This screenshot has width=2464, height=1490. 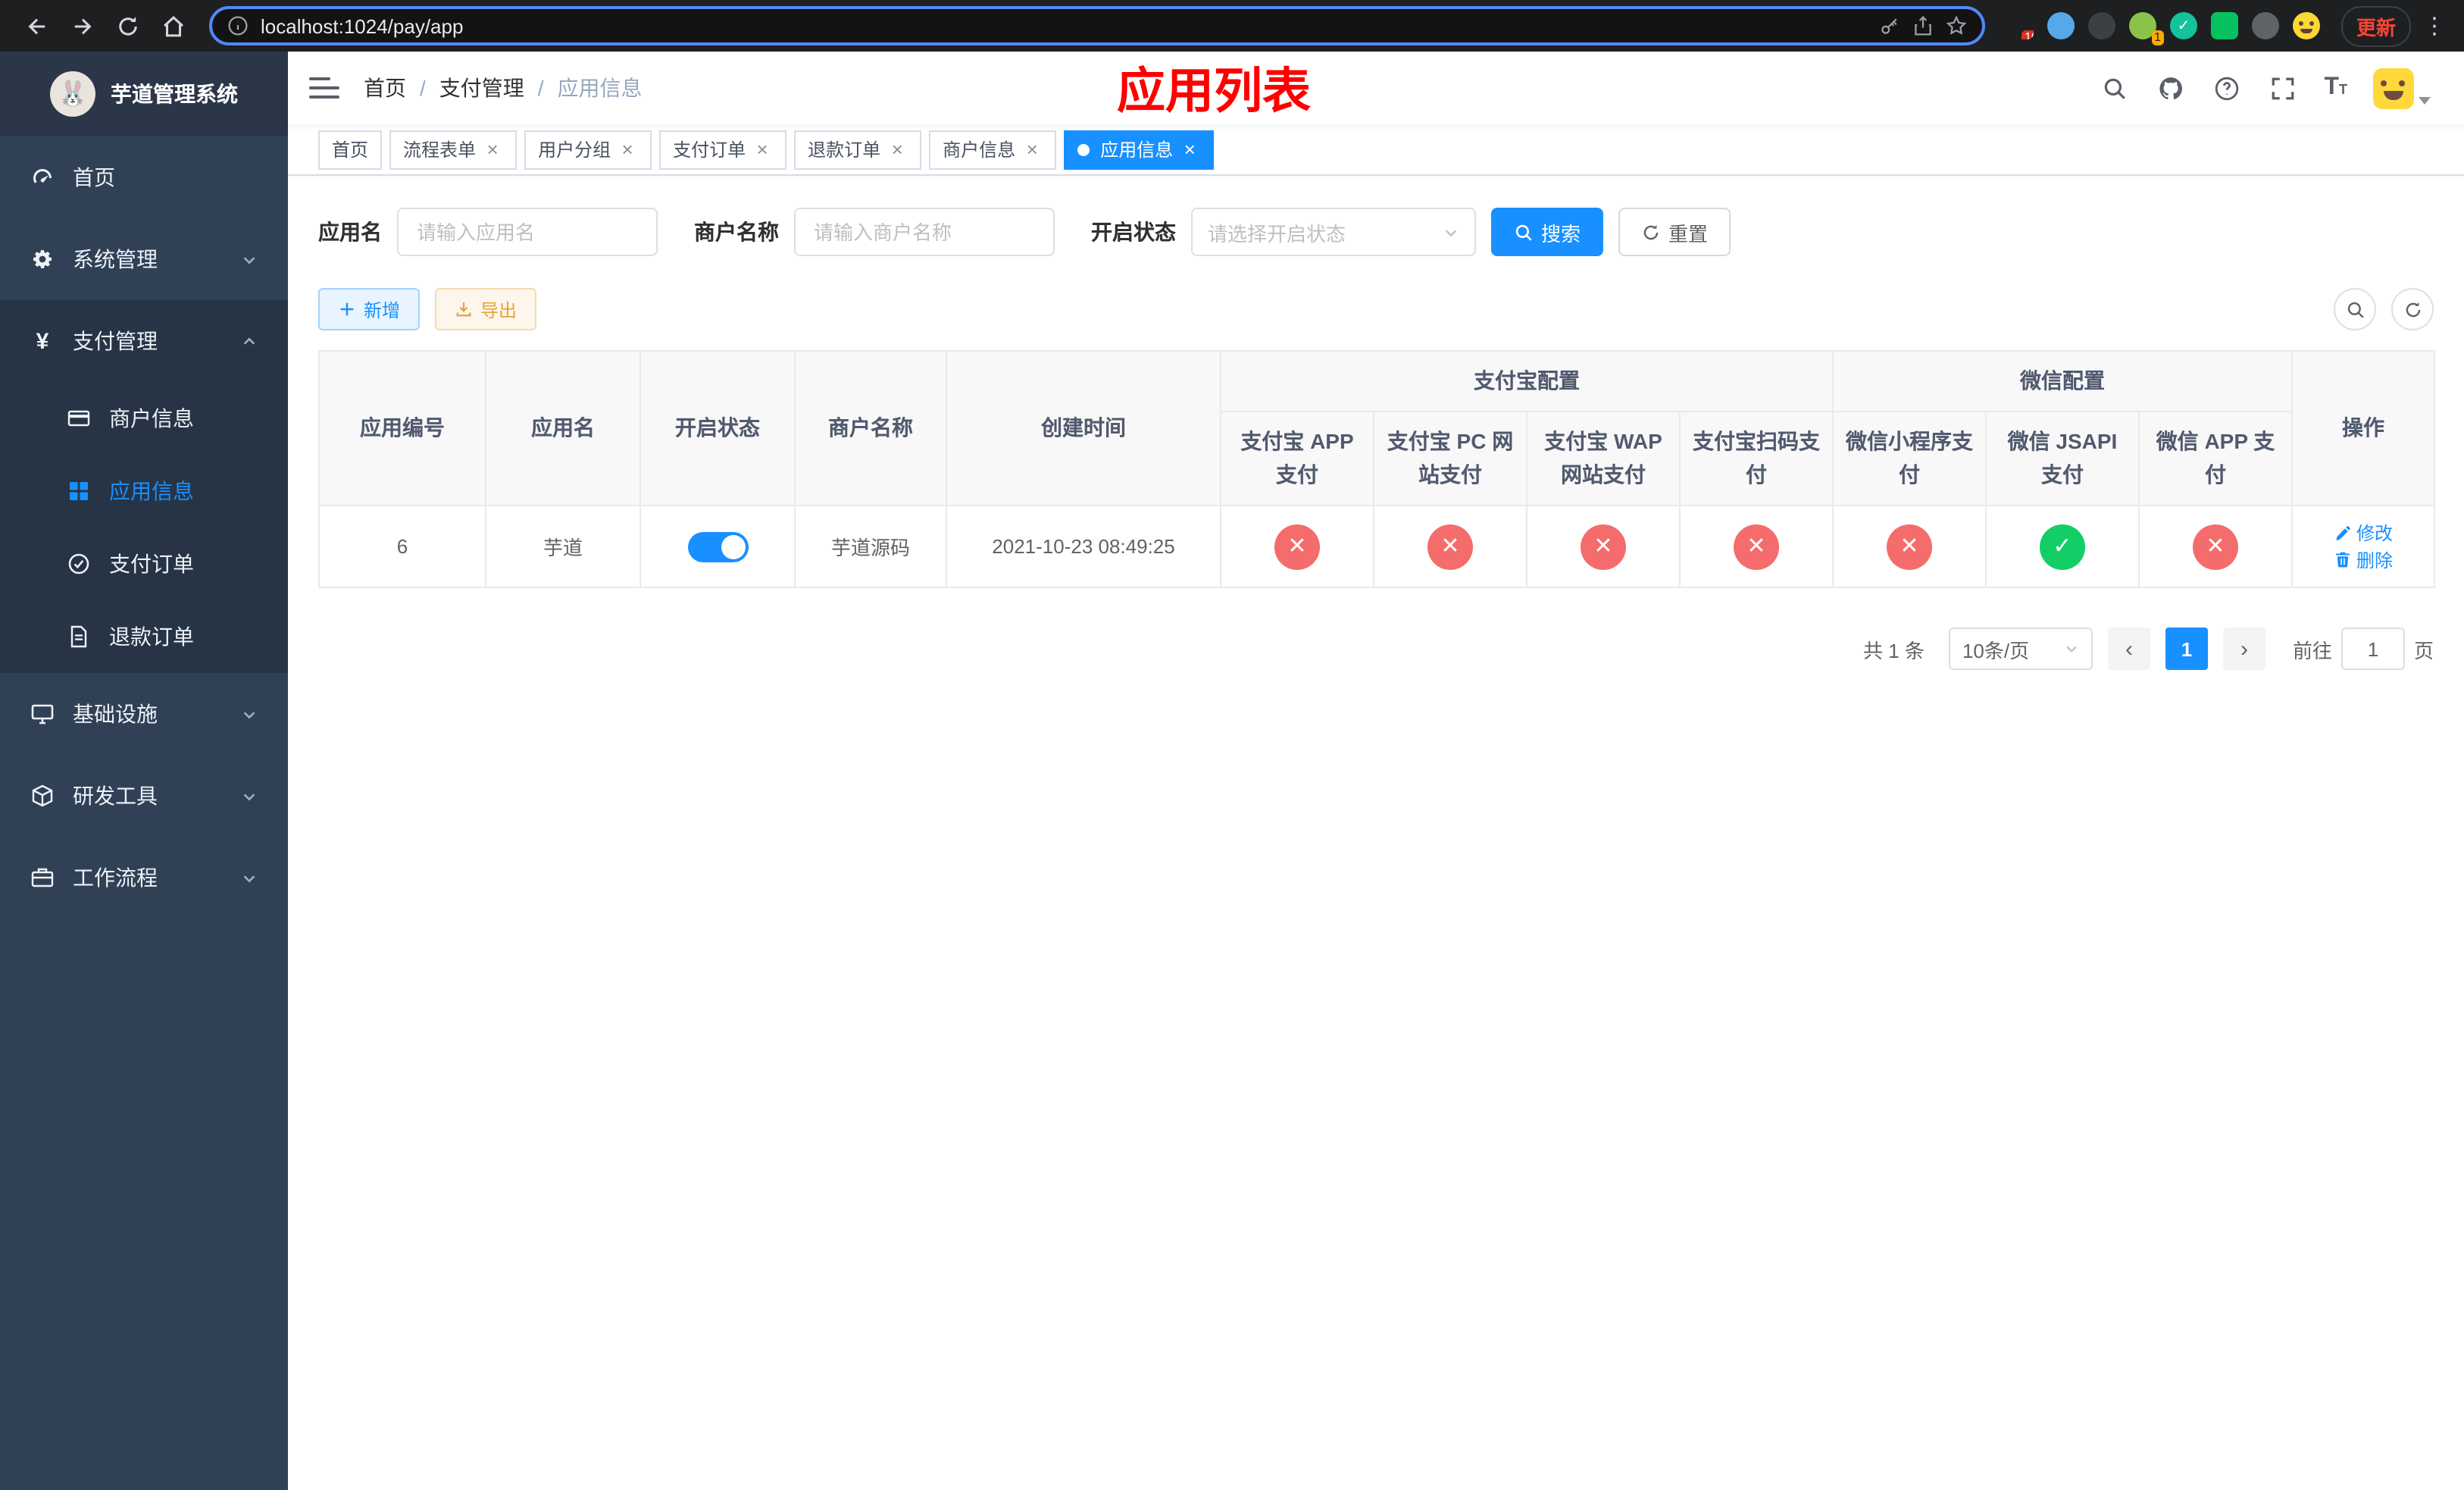 What do you see at coordinates (2020, 26) in the screenshot?
I see `extension-mosaic-icon: 10` at bounding box center [2020, 26].